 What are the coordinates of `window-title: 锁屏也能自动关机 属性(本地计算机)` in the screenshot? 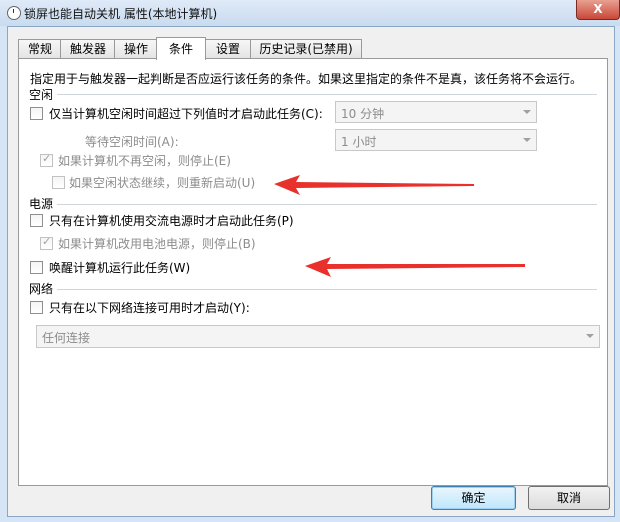 It's located at (121, 14).